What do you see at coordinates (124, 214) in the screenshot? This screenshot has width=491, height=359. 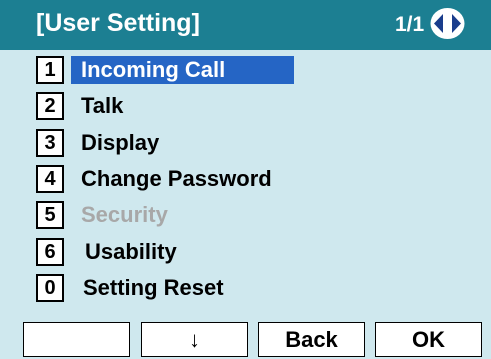 I see `menu-item-label: Security` at bounding box center [124, 214].